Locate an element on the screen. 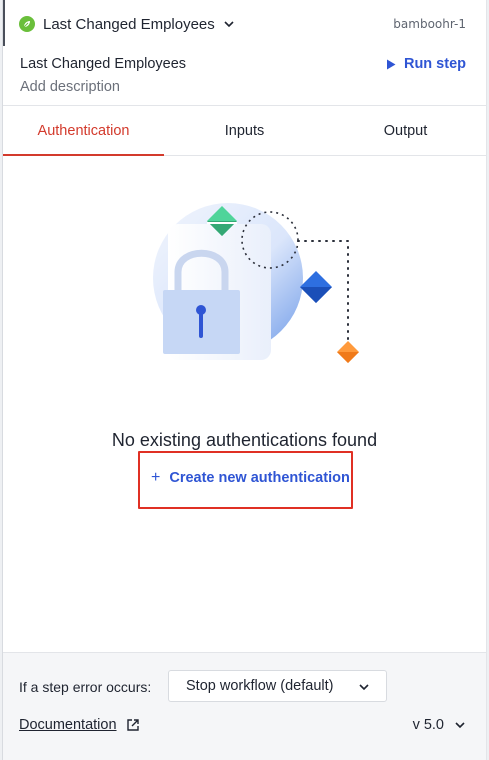 The width and height of the screenshot is (489, 760). version-select: v 5.0 is located at coordinates (439, 725).